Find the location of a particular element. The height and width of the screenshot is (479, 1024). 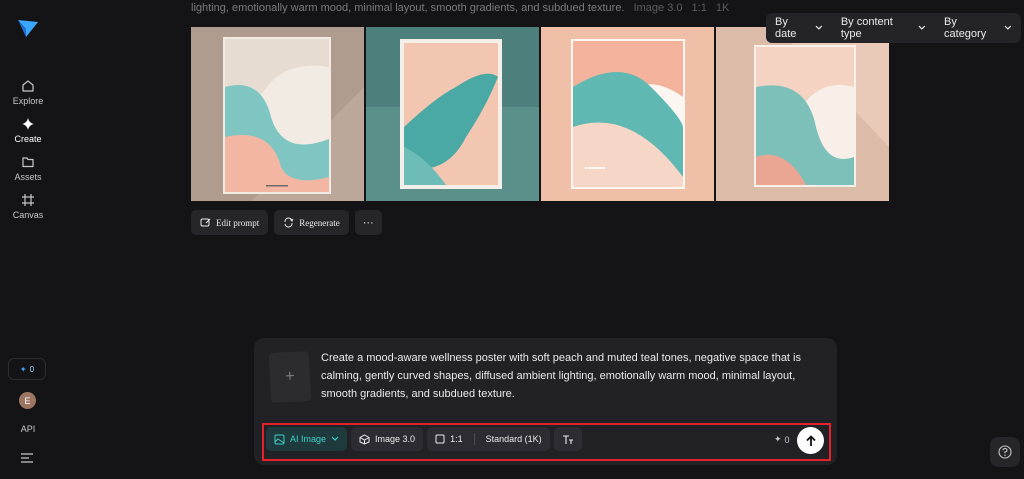

filter-label: By category is located at coordinates (965, 28).